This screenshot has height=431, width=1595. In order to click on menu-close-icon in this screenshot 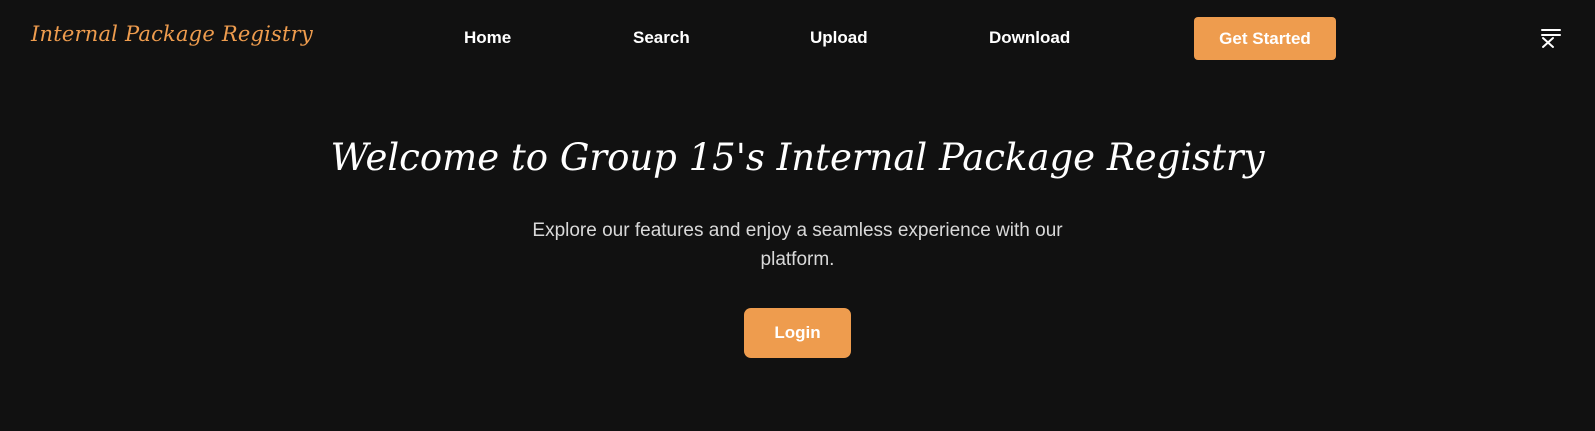, I will do `click(1551, 38)`.